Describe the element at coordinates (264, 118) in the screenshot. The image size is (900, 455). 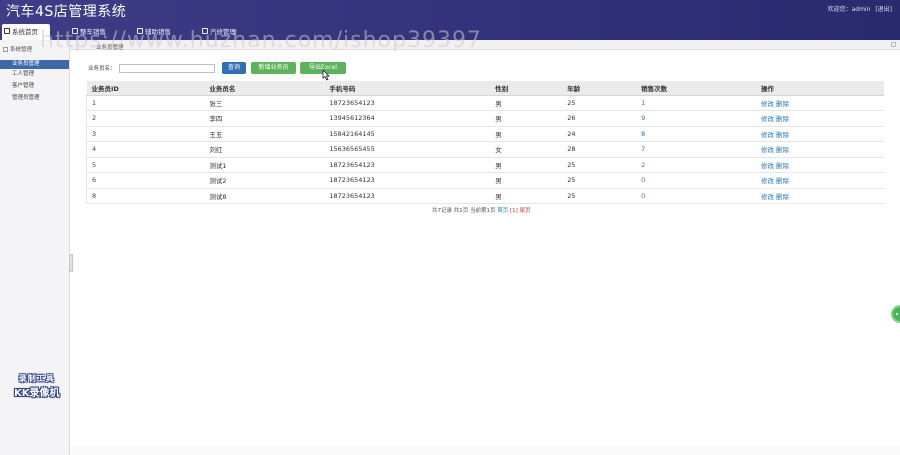
I see `cell-name: 李四` at that location.